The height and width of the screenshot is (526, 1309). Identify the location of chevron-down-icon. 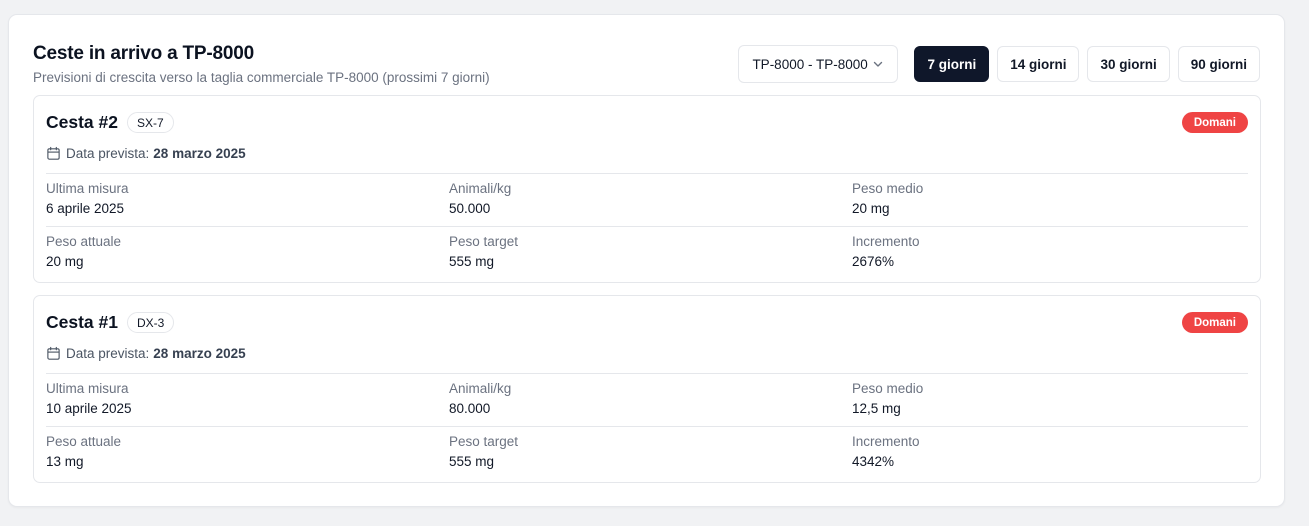
(878, 64).